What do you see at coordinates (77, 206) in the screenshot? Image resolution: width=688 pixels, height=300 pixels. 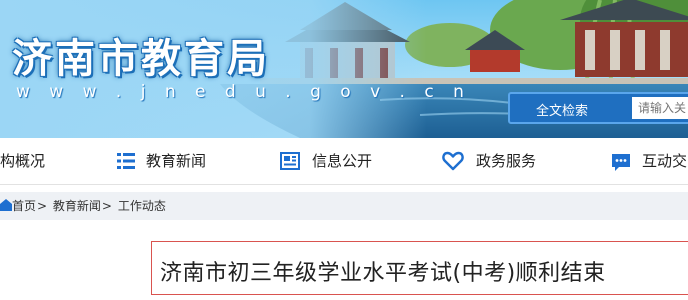 I see `breadcrumb-education-news-link: 教育新闻` at bounding box center [77, 206].